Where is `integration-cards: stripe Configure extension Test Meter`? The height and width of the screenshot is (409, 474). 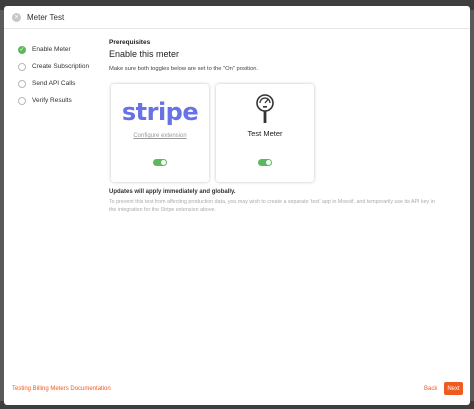 integration-cards: stripe Configure extension Test Meter is located at coordinates (216, 133).